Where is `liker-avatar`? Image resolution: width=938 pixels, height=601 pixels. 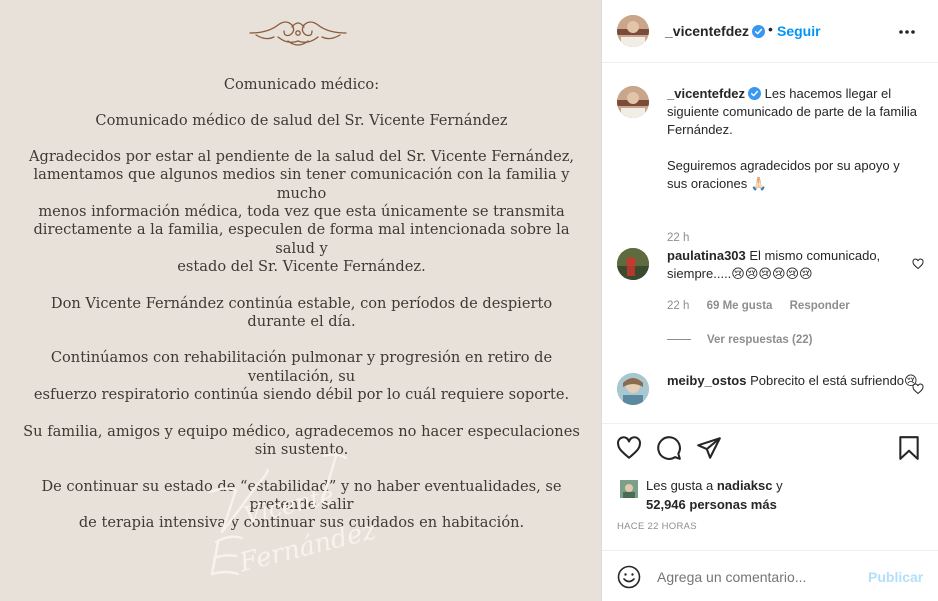 liker-avatar is located at coordinates (629, 489).